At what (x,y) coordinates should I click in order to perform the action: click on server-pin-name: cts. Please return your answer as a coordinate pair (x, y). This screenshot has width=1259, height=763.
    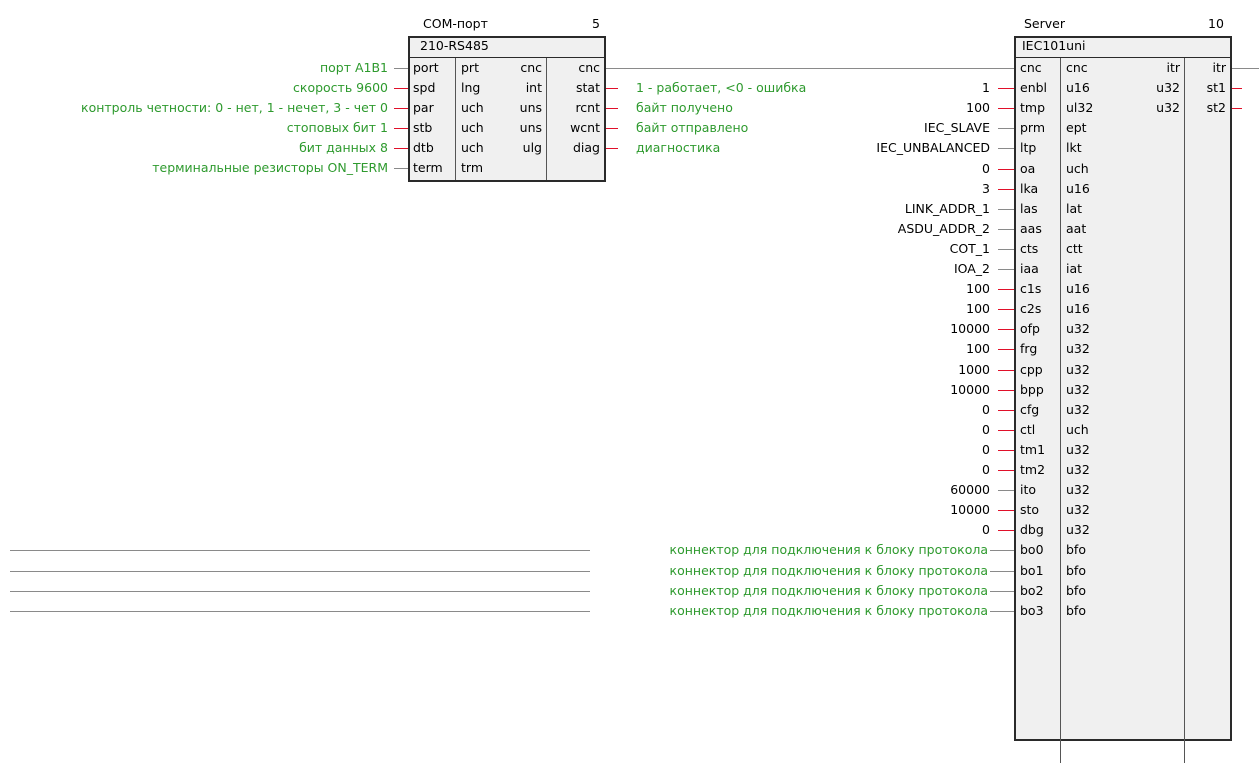
    Looking at the image, I should click on (1029, 248).